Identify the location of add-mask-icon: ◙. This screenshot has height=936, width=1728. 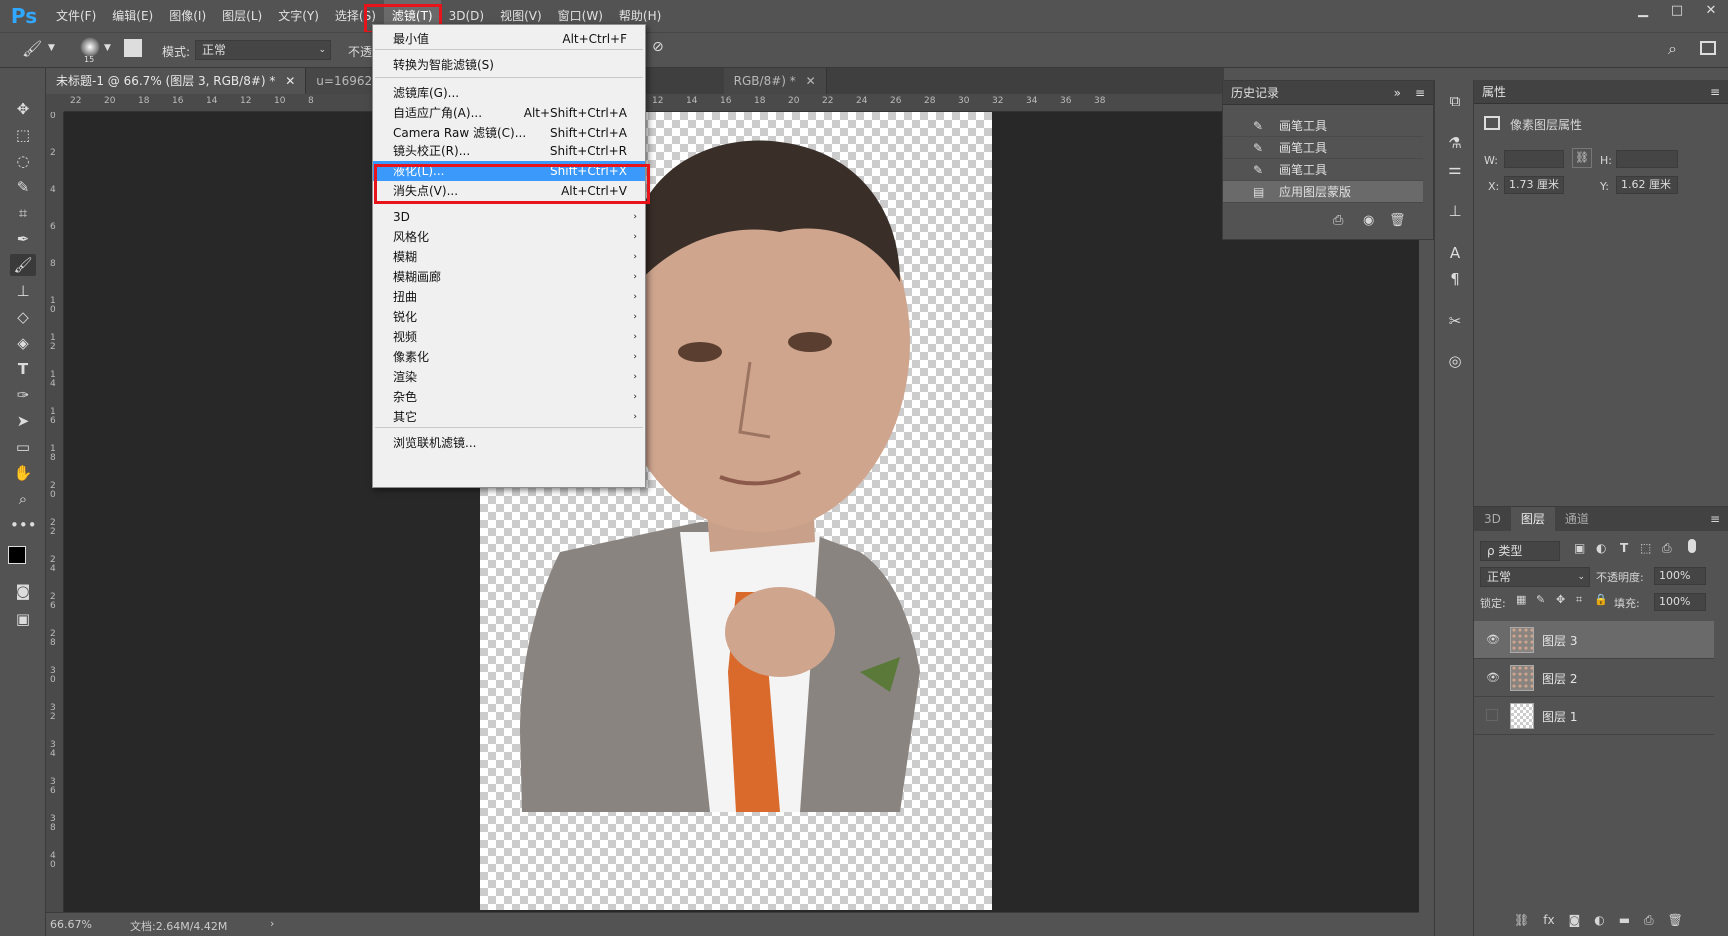
(1575, 920).